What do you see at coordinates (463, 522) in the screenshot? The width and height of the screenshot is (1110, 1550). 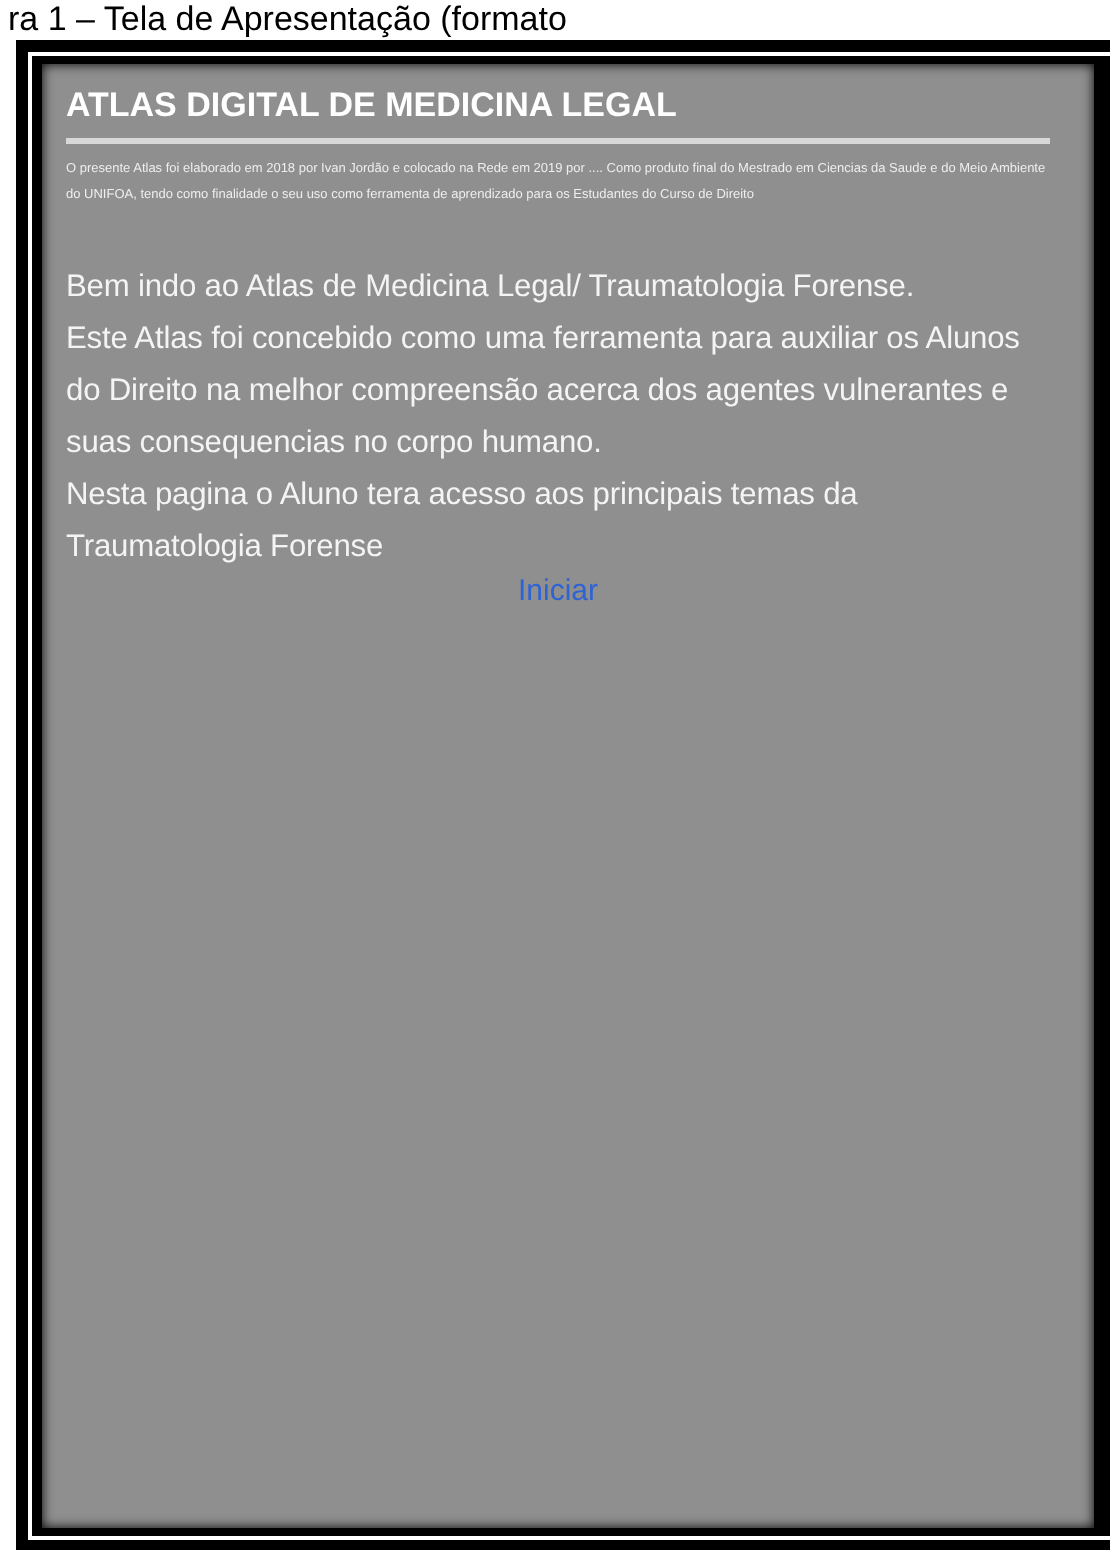 I see `welcome-text: Nesta pagina o Aluno tera acesso aos principais temas da Traumatologia Forense` at bounding box center [463, 522].